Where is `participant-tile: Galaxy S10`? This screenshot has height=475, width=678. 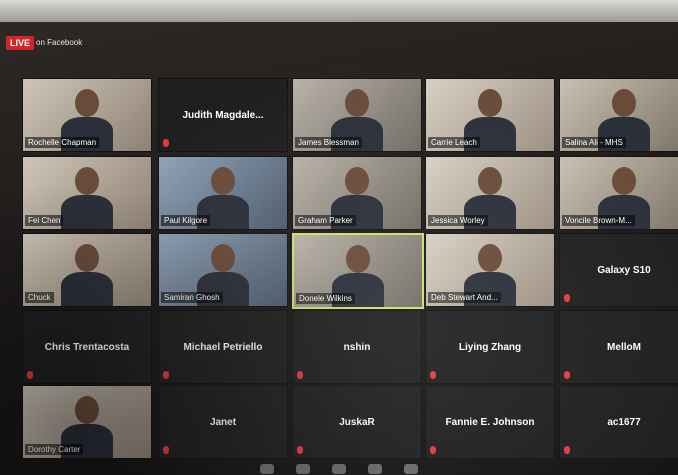
participant-tile: Galaxy S10 is located at coordinates (618, 270).